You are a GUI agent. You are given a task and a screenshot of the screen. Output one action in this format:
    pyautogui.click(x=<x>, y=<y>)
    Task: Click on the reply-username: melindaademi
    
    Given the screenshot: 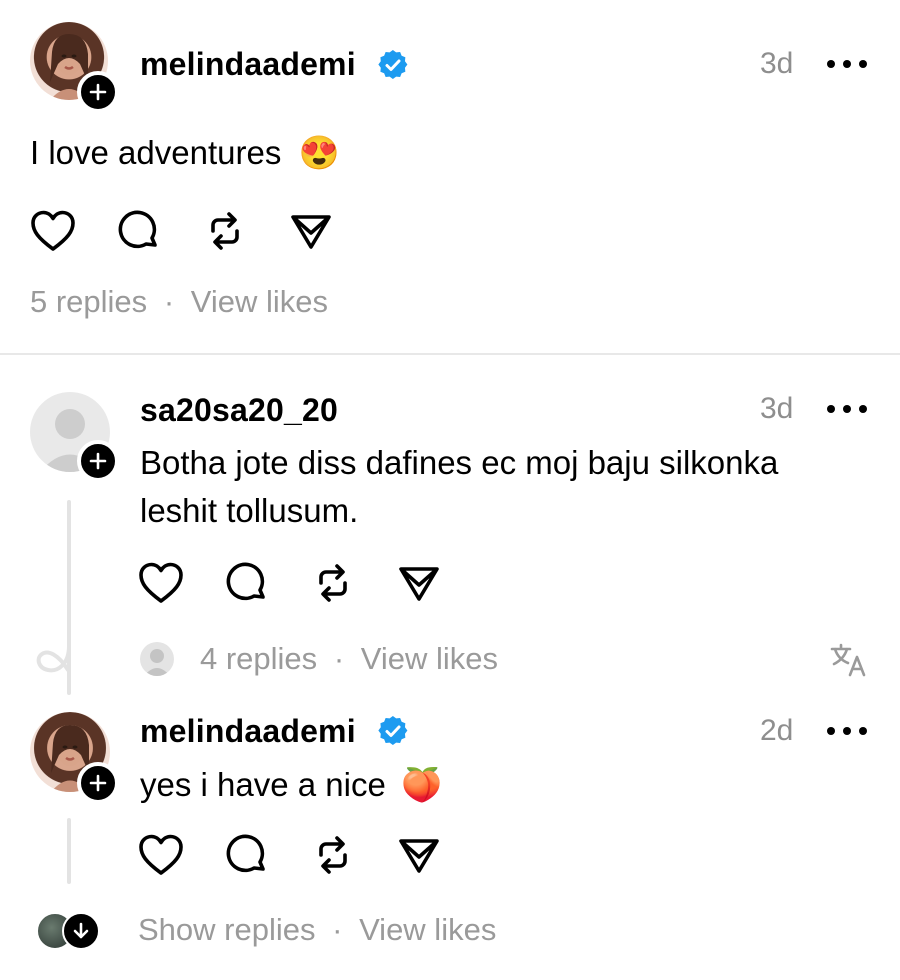 What is the action you would take?
    pyautogui.click(x=248, y=731)
    